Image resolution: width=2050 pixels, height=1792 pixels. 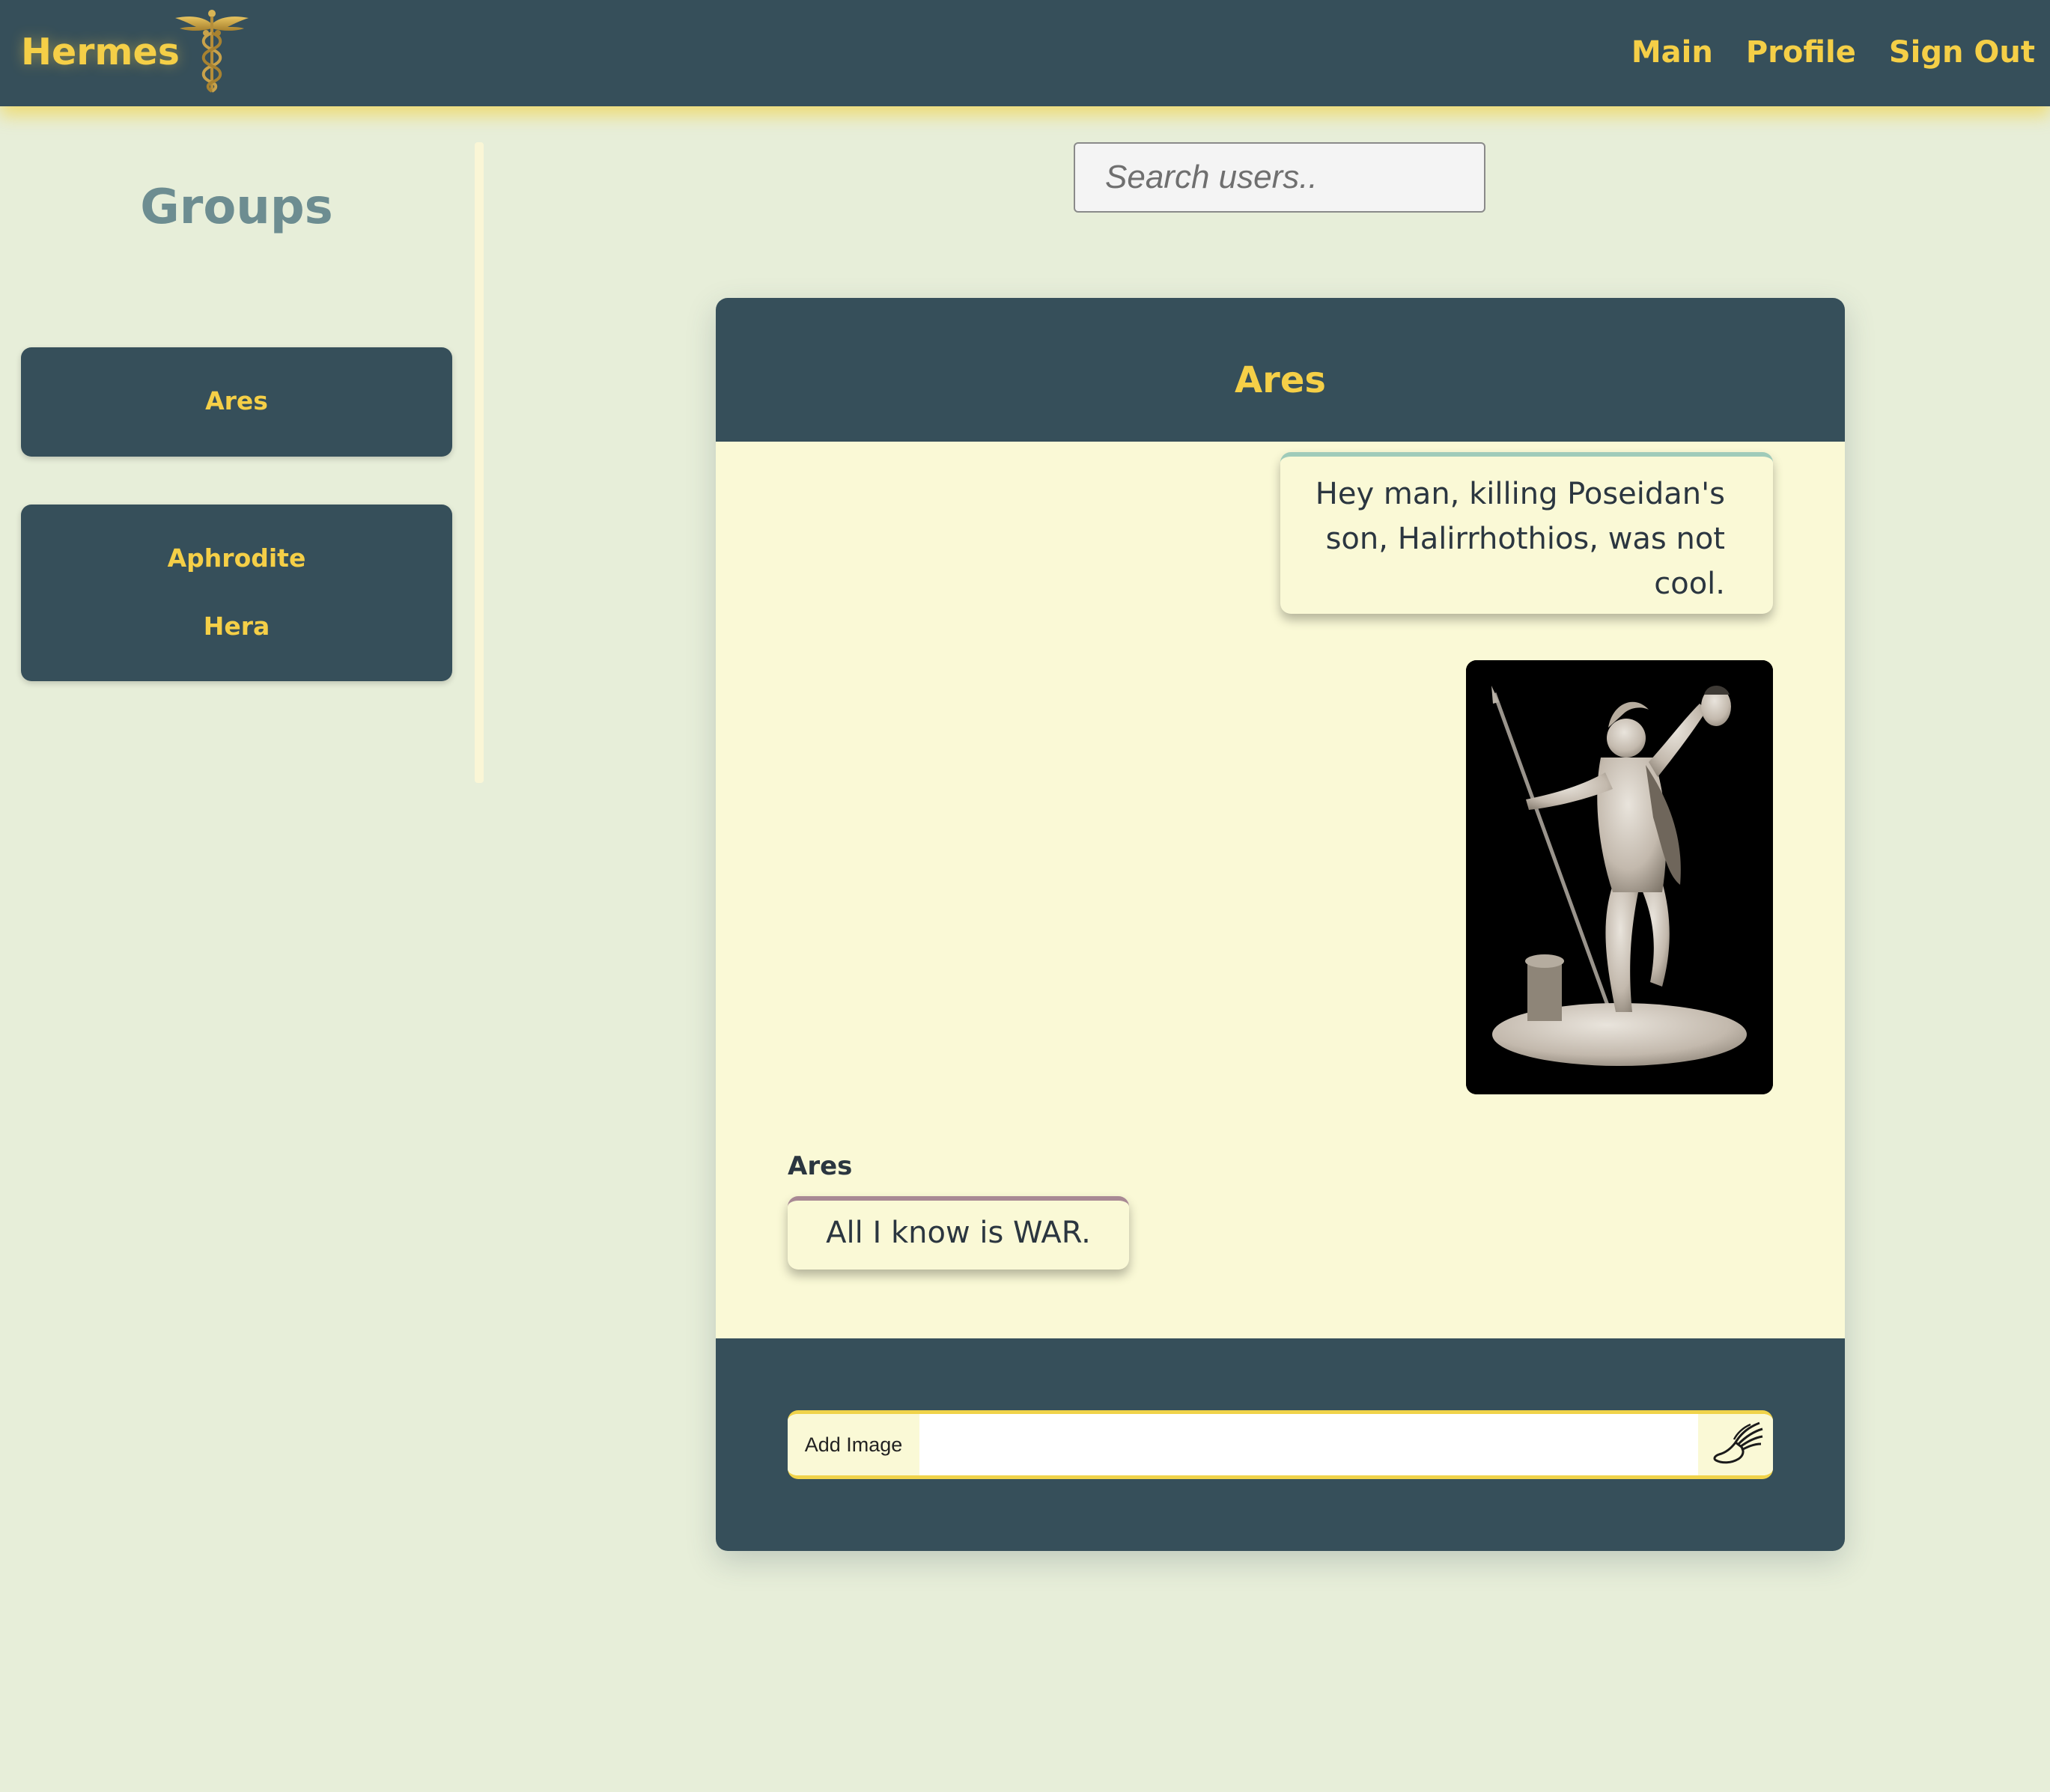 I want to click on group-member-name: Ares, so click(x=236, y=400).